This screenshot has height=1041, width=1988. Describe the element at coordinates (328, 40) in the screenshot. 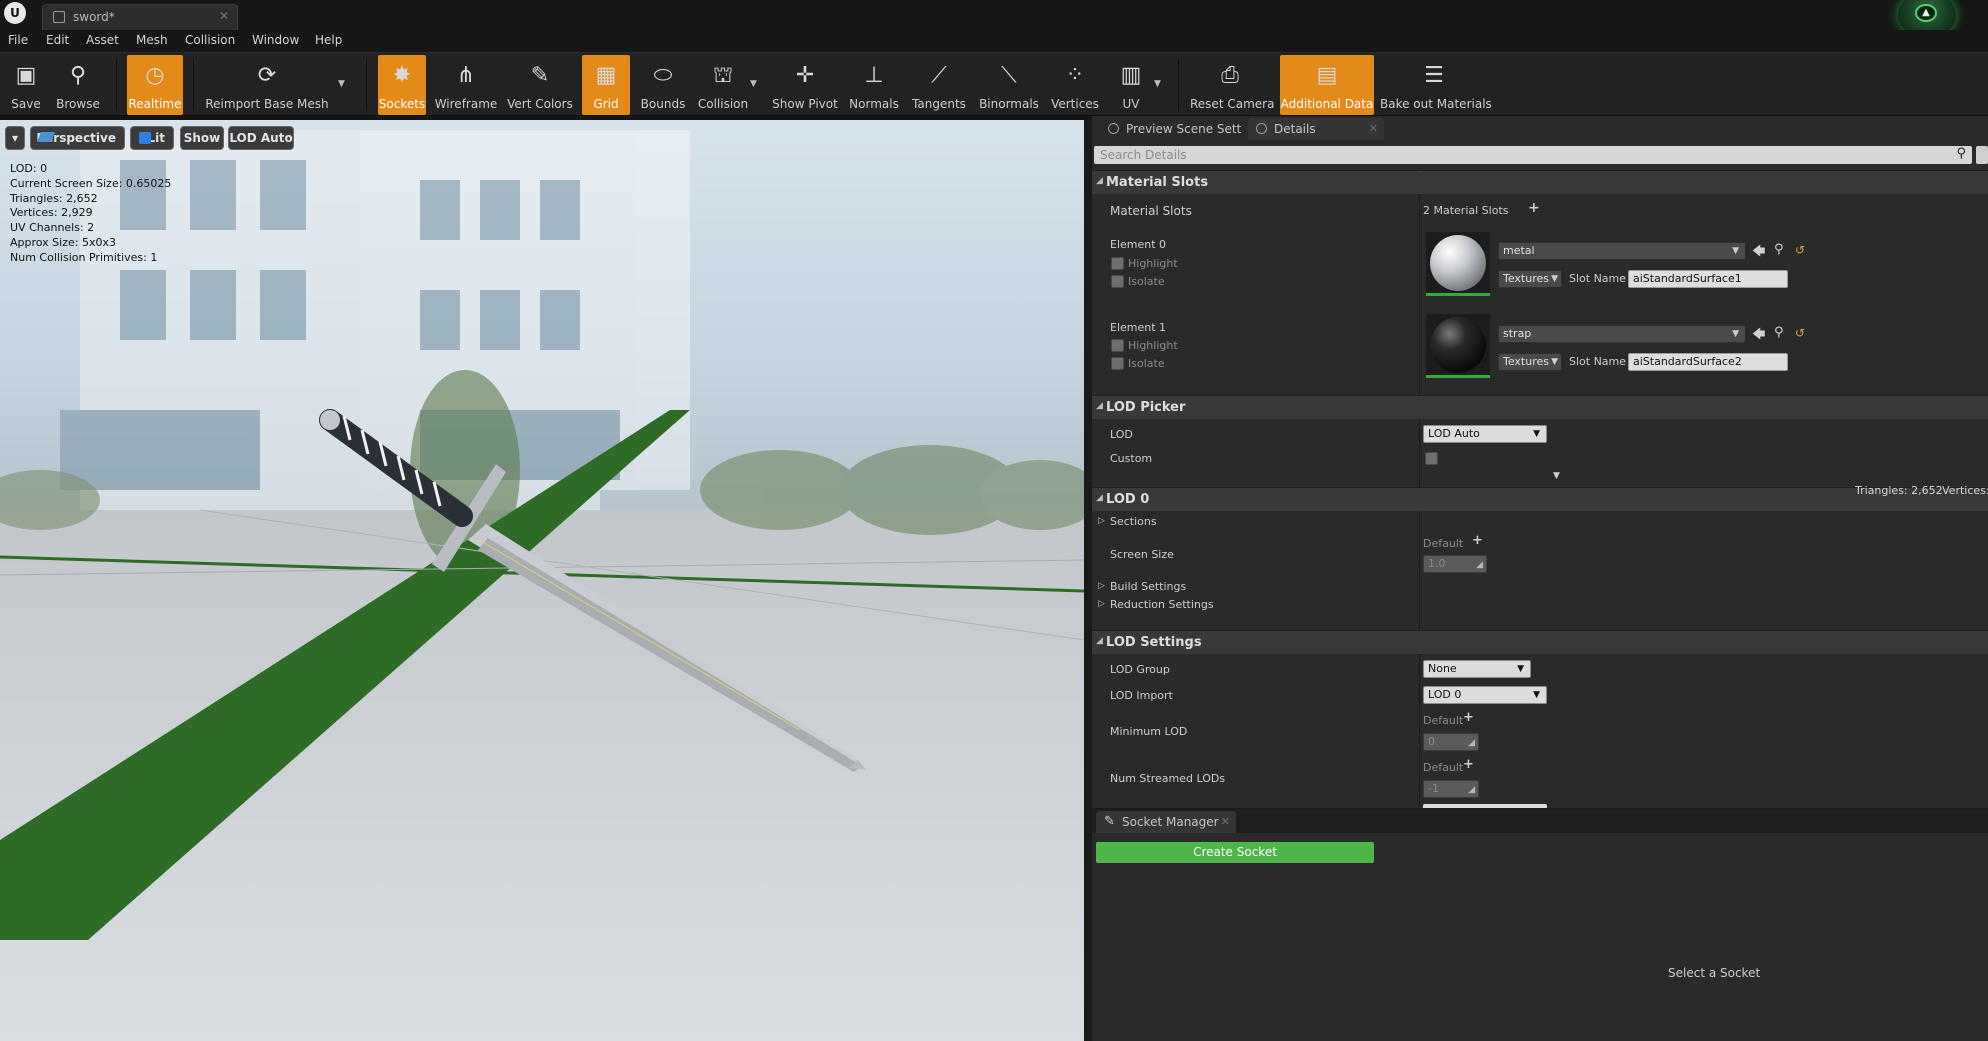

I see `menu-help: Help` at that location.